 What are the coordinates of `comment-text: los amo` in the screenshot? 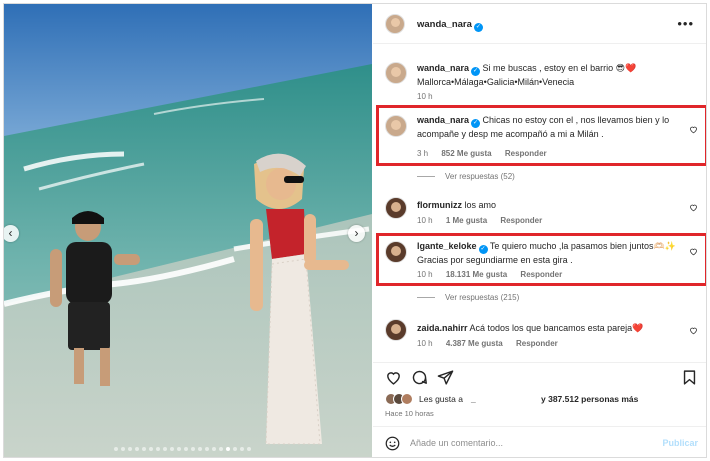 It's located at (480, 205).